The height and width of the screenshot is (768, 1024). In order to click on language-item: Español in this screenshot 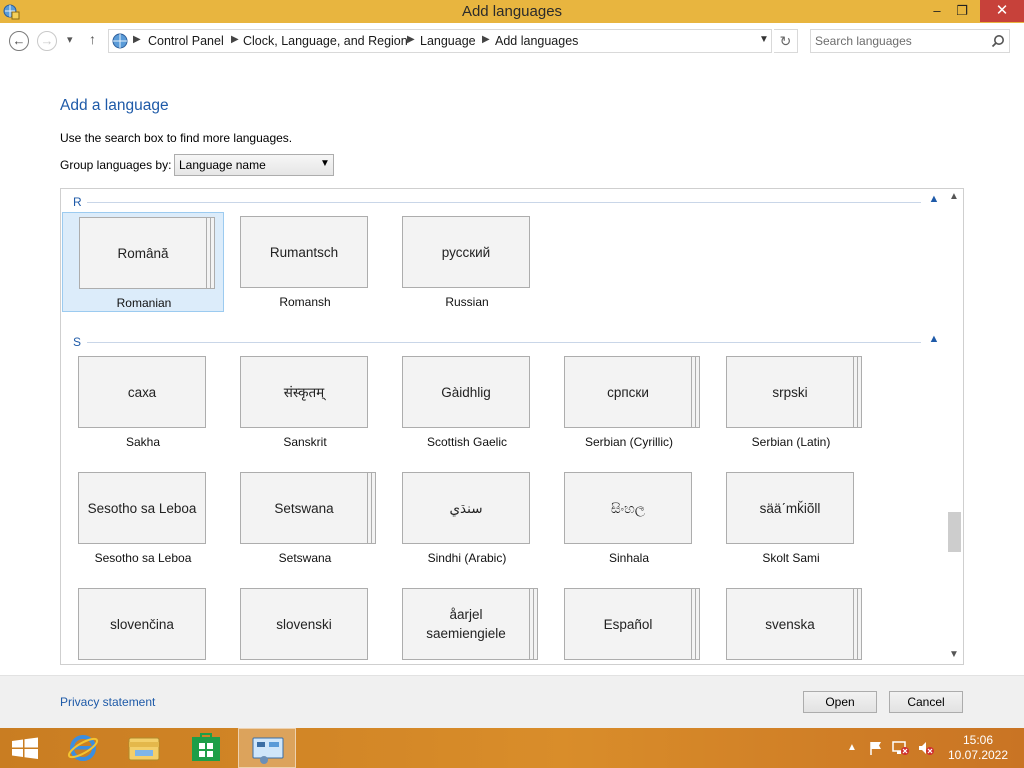, I will do `click(629, 624)`.